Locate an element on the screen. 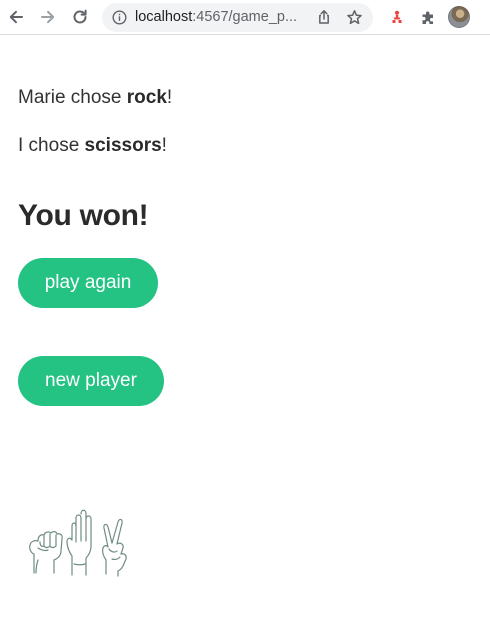  extension-button is located at coordinates (397, 17).